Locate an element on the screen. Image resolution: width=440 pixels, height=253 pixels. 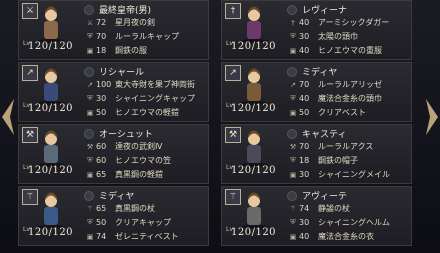
equipment-row: † 40 アーミシックダガー is located at coordinates (338, 22).